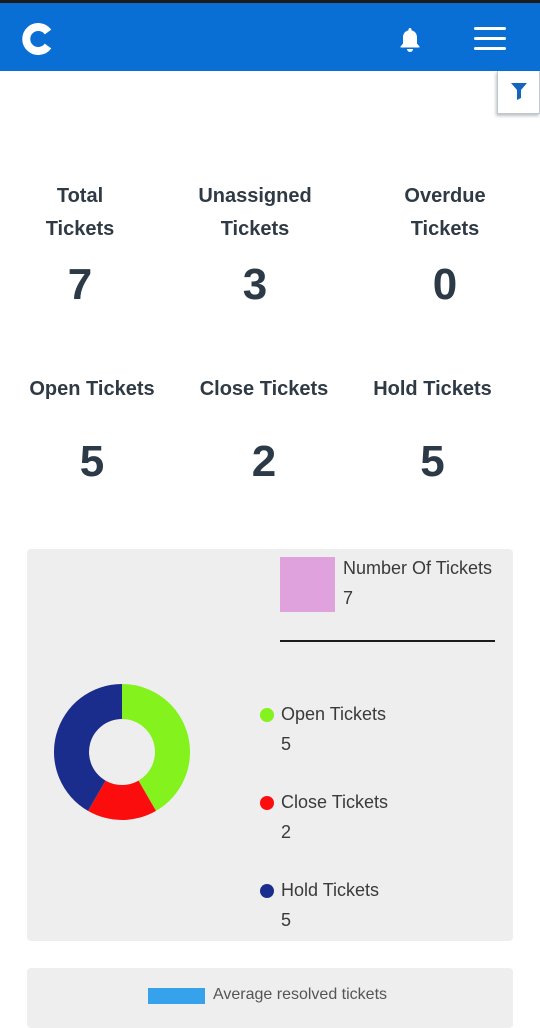  Describe the element at coordinates (334, 714) in the screenshot. I see `legend-label-open: Open Tickets` at that location.